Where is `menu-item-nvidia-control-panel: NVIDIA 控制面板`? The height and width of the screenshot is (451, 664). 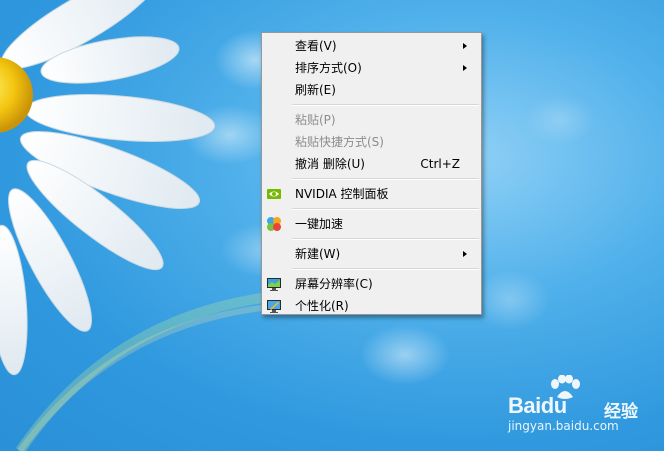 menu-item-nvidia-control-panel: NVIDIA 控制面板 is located at coordinates (371, 194).